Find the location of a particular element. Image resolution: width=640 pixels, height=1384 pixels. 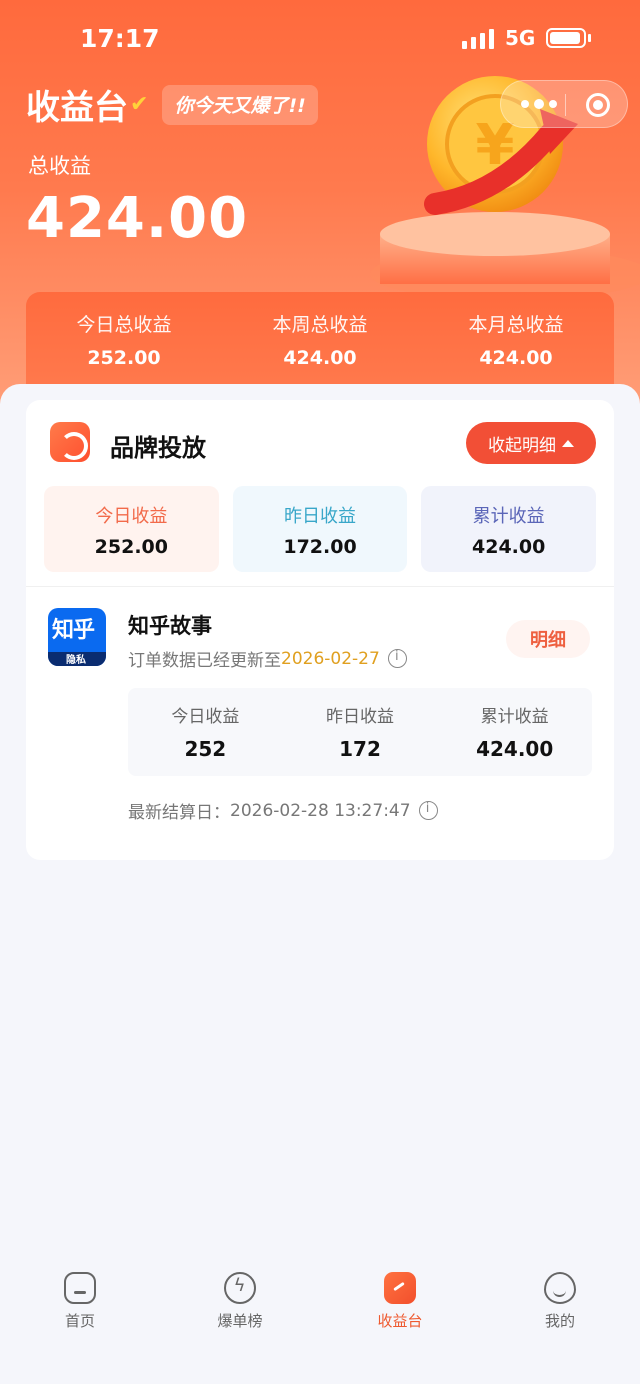

summary-today: 今日收益 252.00 is located at coordinates (131, 529).